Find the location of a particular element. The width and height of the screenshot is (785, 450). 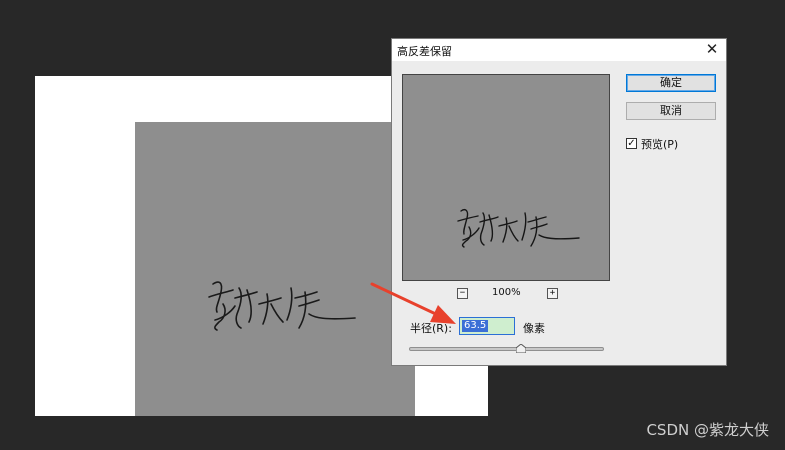

watermark: CSDN @紫龙大侠 is located at coordinates (707, 430).